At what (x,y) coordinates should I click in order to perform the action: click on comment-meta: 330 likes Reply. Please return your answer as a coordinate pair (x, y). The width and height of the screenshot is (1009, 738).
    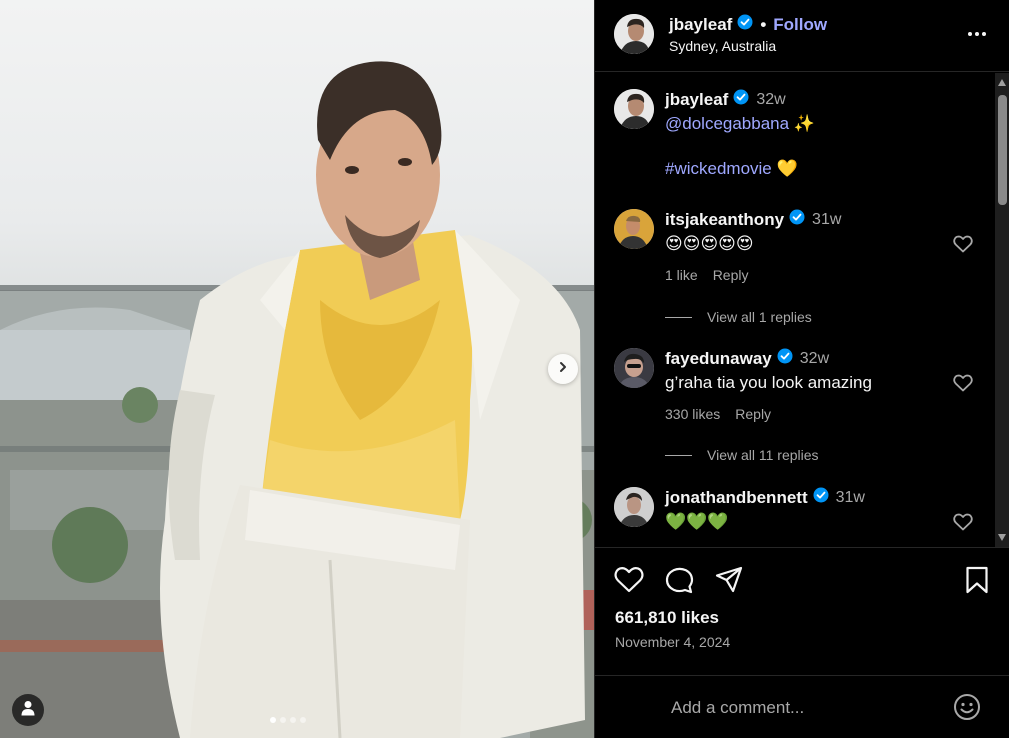
    Looking at the image, I should click on (718, 414).